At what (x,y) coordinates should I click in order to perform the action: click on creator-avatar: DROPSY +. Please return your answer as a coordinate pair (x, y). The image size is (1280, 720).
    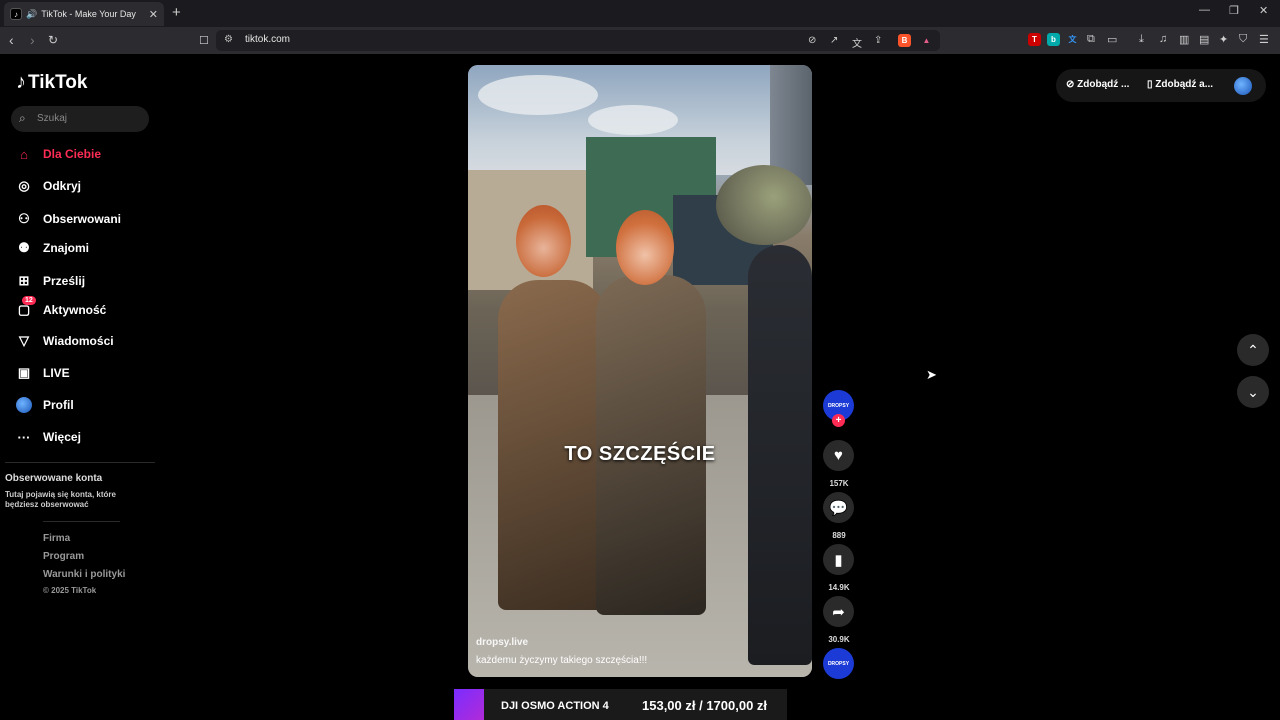
    Looking at the image, I should click on (839, 410).